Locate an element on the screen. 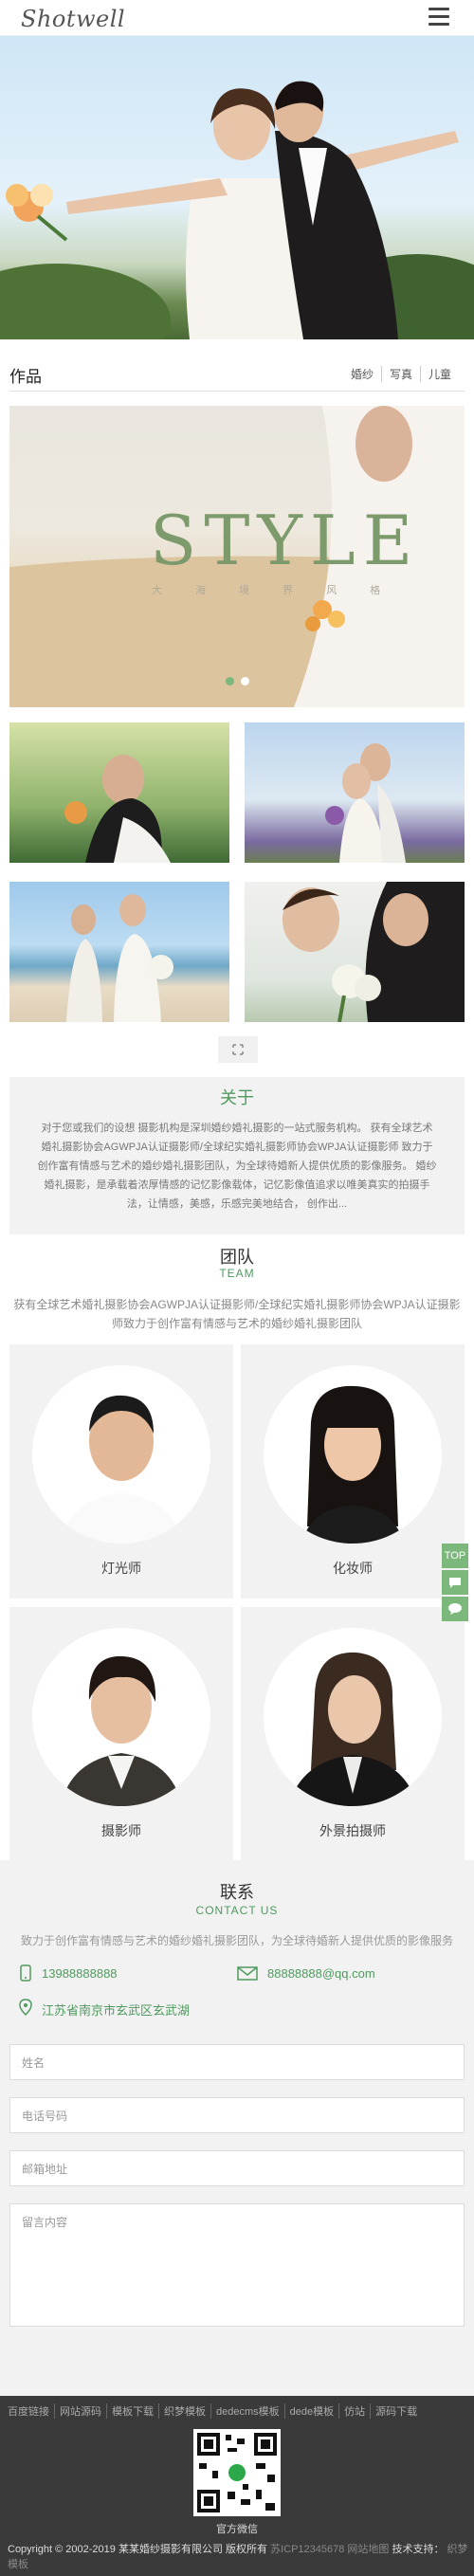 The height and width of the screenshot is (2576, 474). footer-link: 网站源码 is located at coordinates (80, 2411).